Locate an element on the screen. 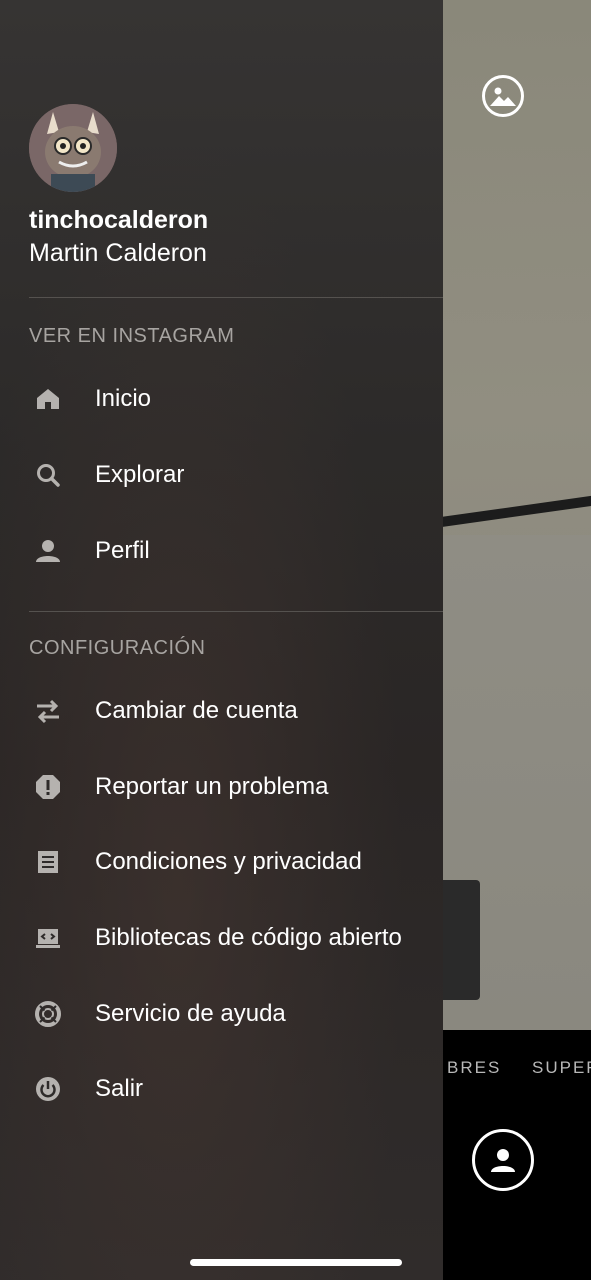 The width and height of the screenshot is (591, 1280). menu-item-label: Cambiar de cuenta is located at coordinates (196, 710).